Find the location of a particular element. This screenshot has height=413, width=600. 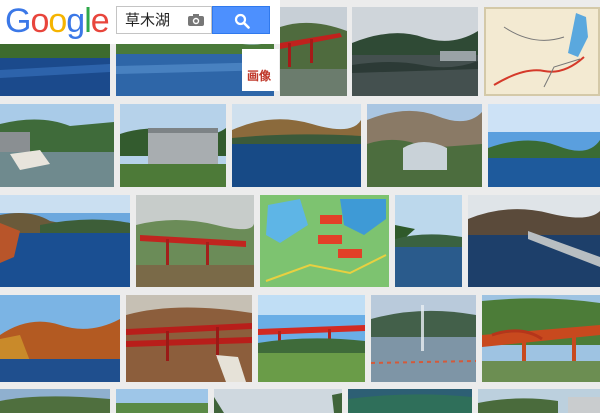

search-header: Google 草木湖 is located at coordinates (140, 22).